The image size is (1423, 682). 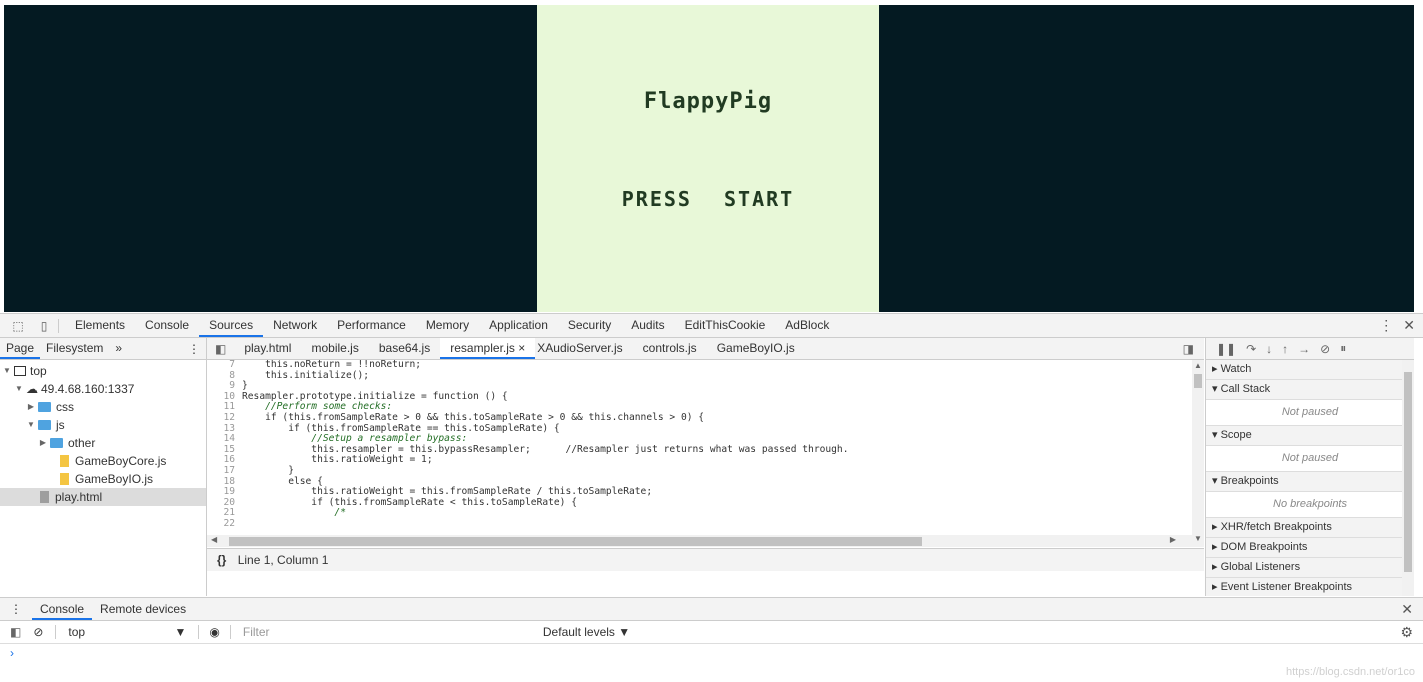 What do you see at coordinates (1198, 381) in the screenshot?
I see `vertical-scroll-thumb` at bounding box center [1198, 381].